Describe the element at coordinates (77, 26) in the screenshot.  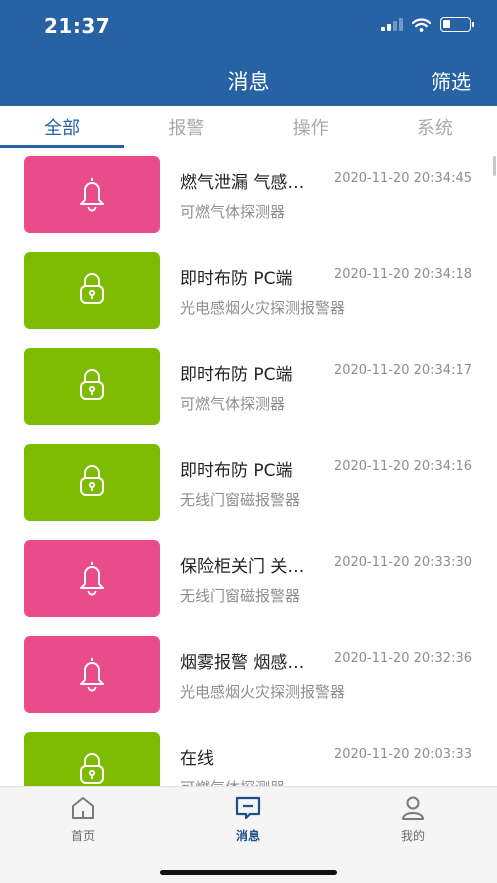
I see `status-time: 21:37` at that location.